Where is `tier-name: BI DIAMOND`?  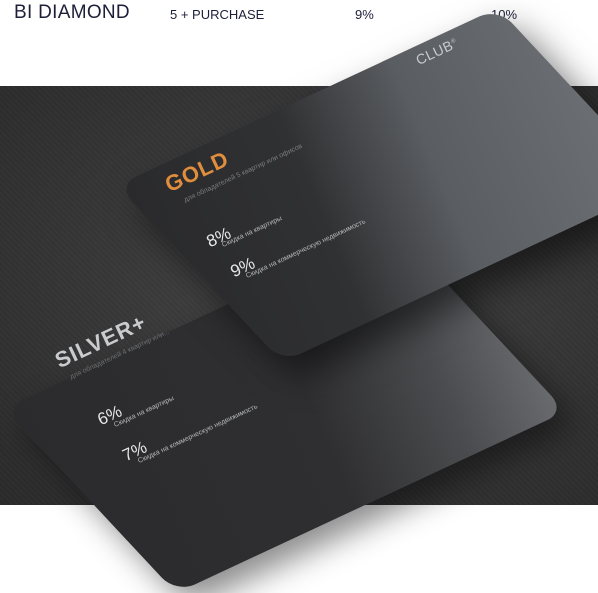
tier-name: BI DIAMOND is located at coordinates (72, 12).